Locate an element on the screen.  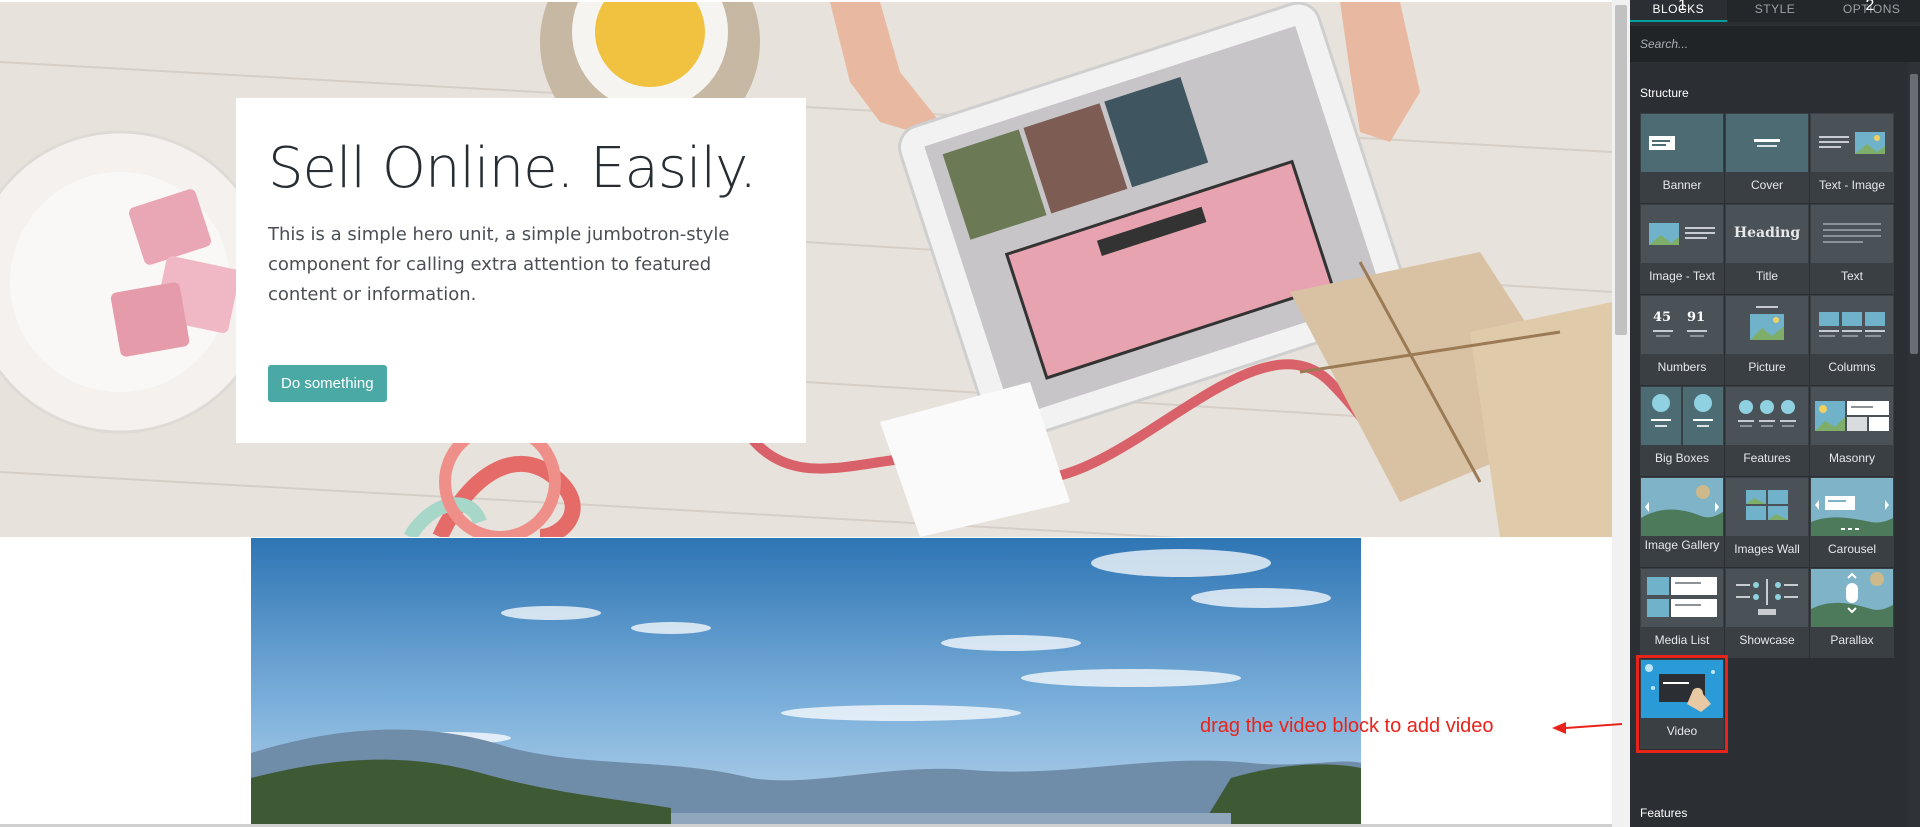
snippet-label: Masonry is located at coordinates (1851, 458).